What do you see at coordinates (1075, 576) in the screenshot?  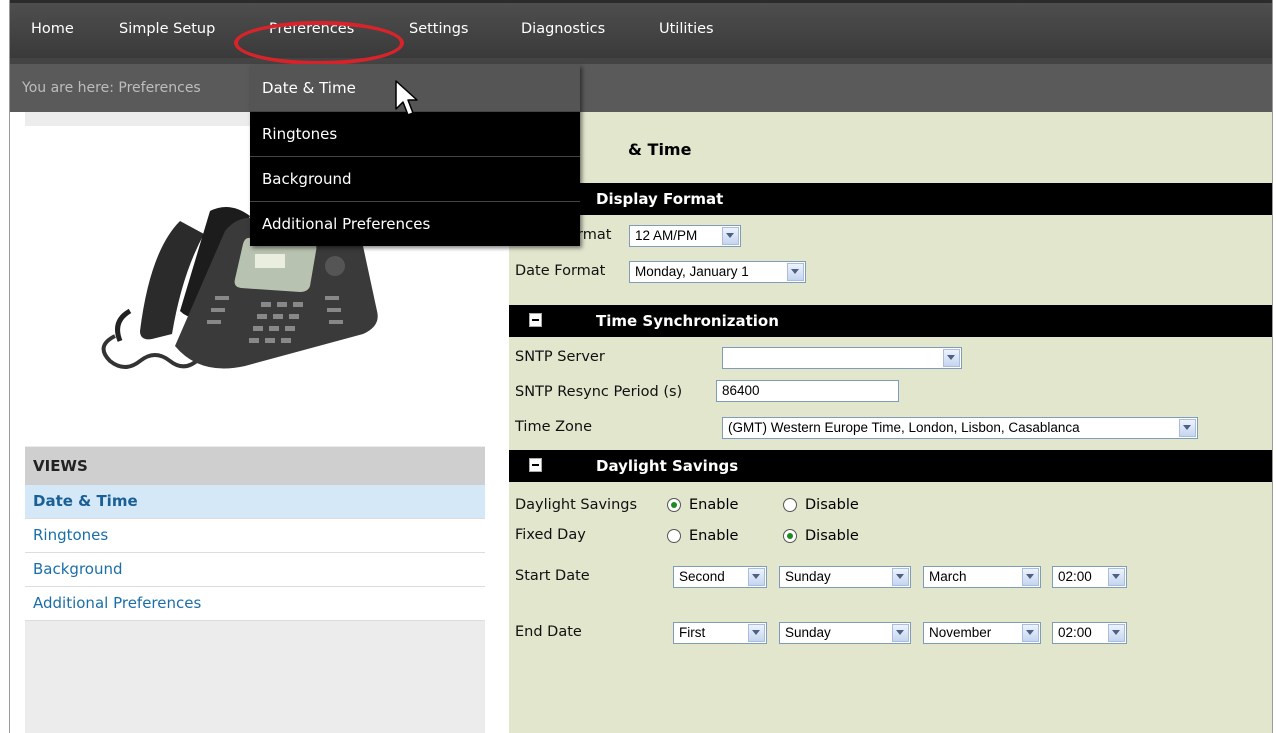 I see `start-time-value: 02:00` at bounding box center [1075, 576].